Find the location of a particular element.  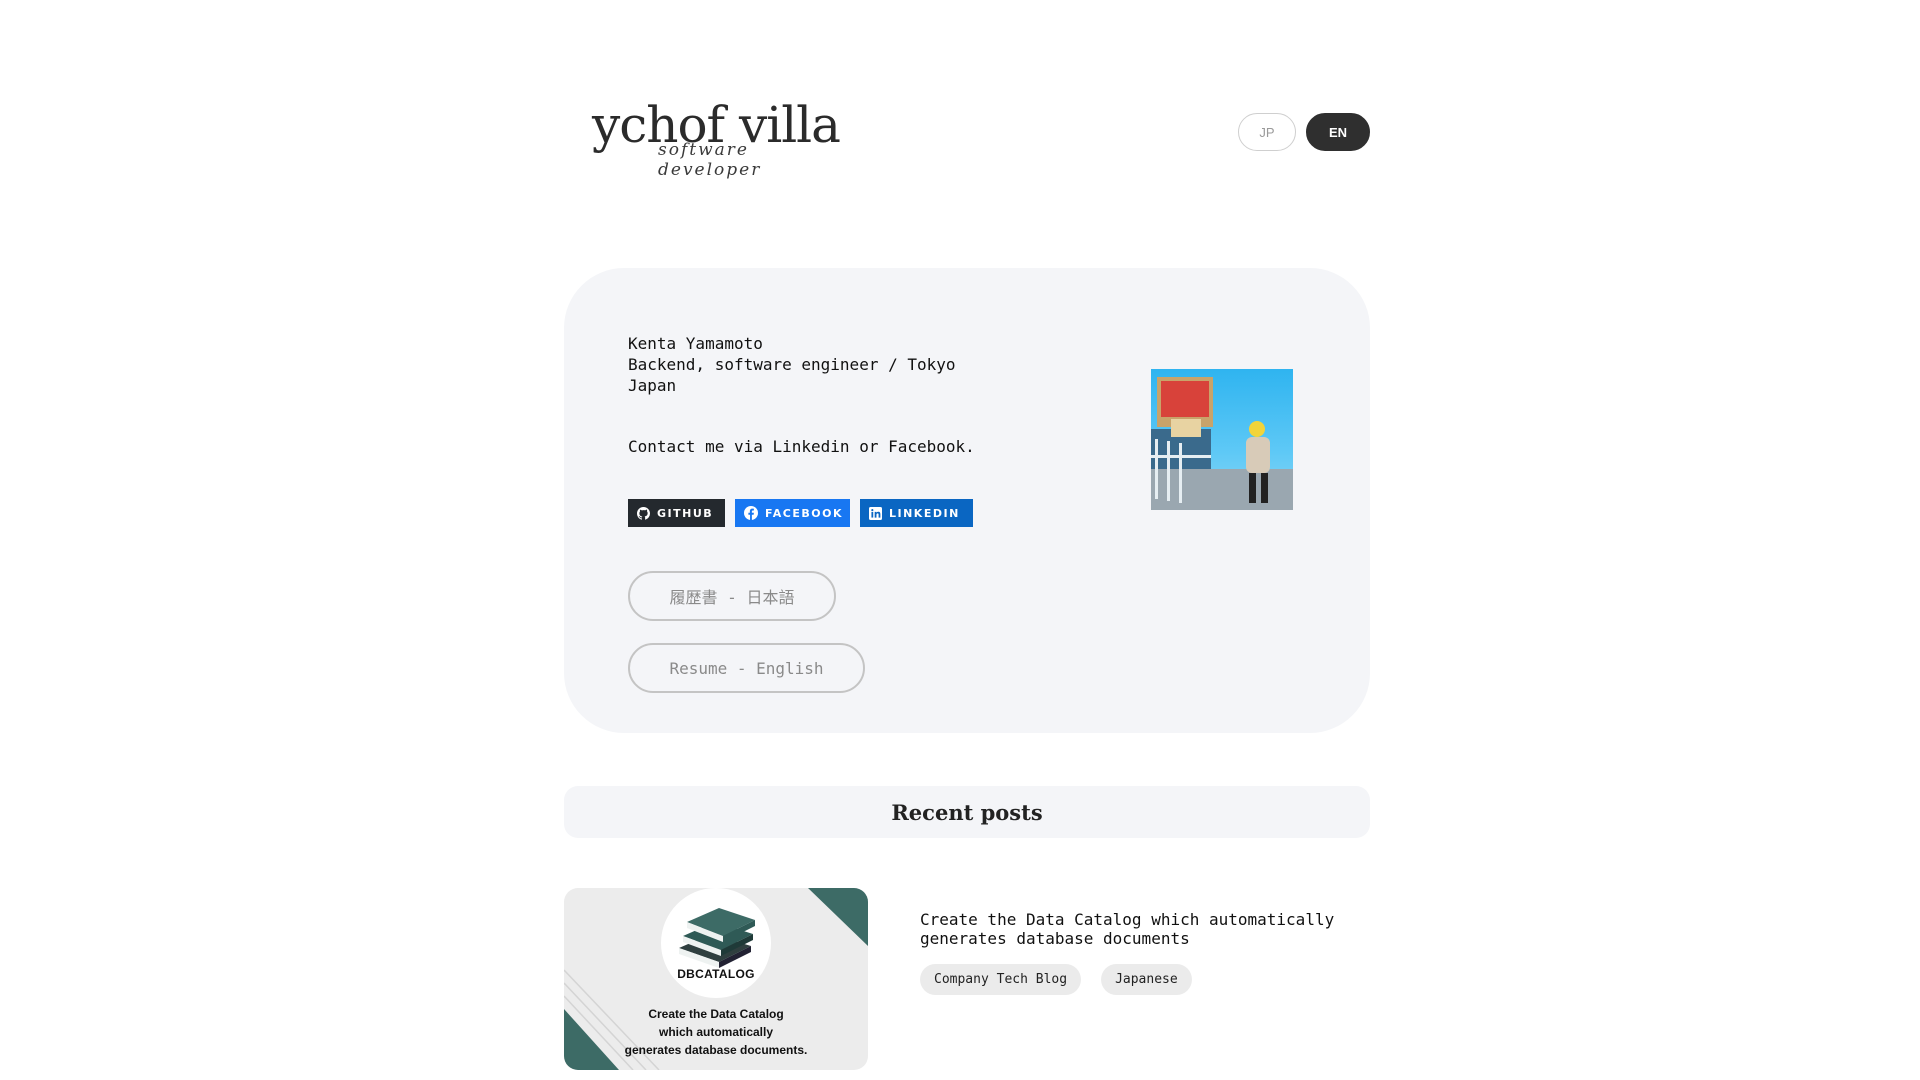

logo-subtitle: software developer is located at coordinates (710, 160).